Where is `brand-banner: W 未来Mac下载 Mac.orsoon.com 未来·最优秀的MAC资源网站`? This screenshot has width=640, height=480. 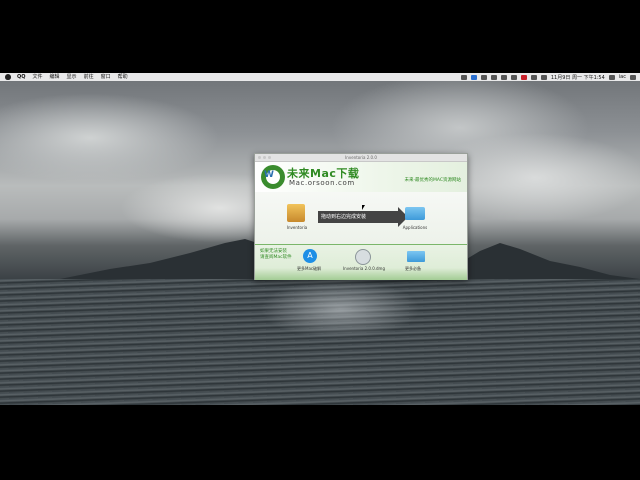
brand-banner: W 未来Mac下载 Mac.orsoon.com 未来·最优秀的MAC资源网站 is located at coordinates (361, 177).